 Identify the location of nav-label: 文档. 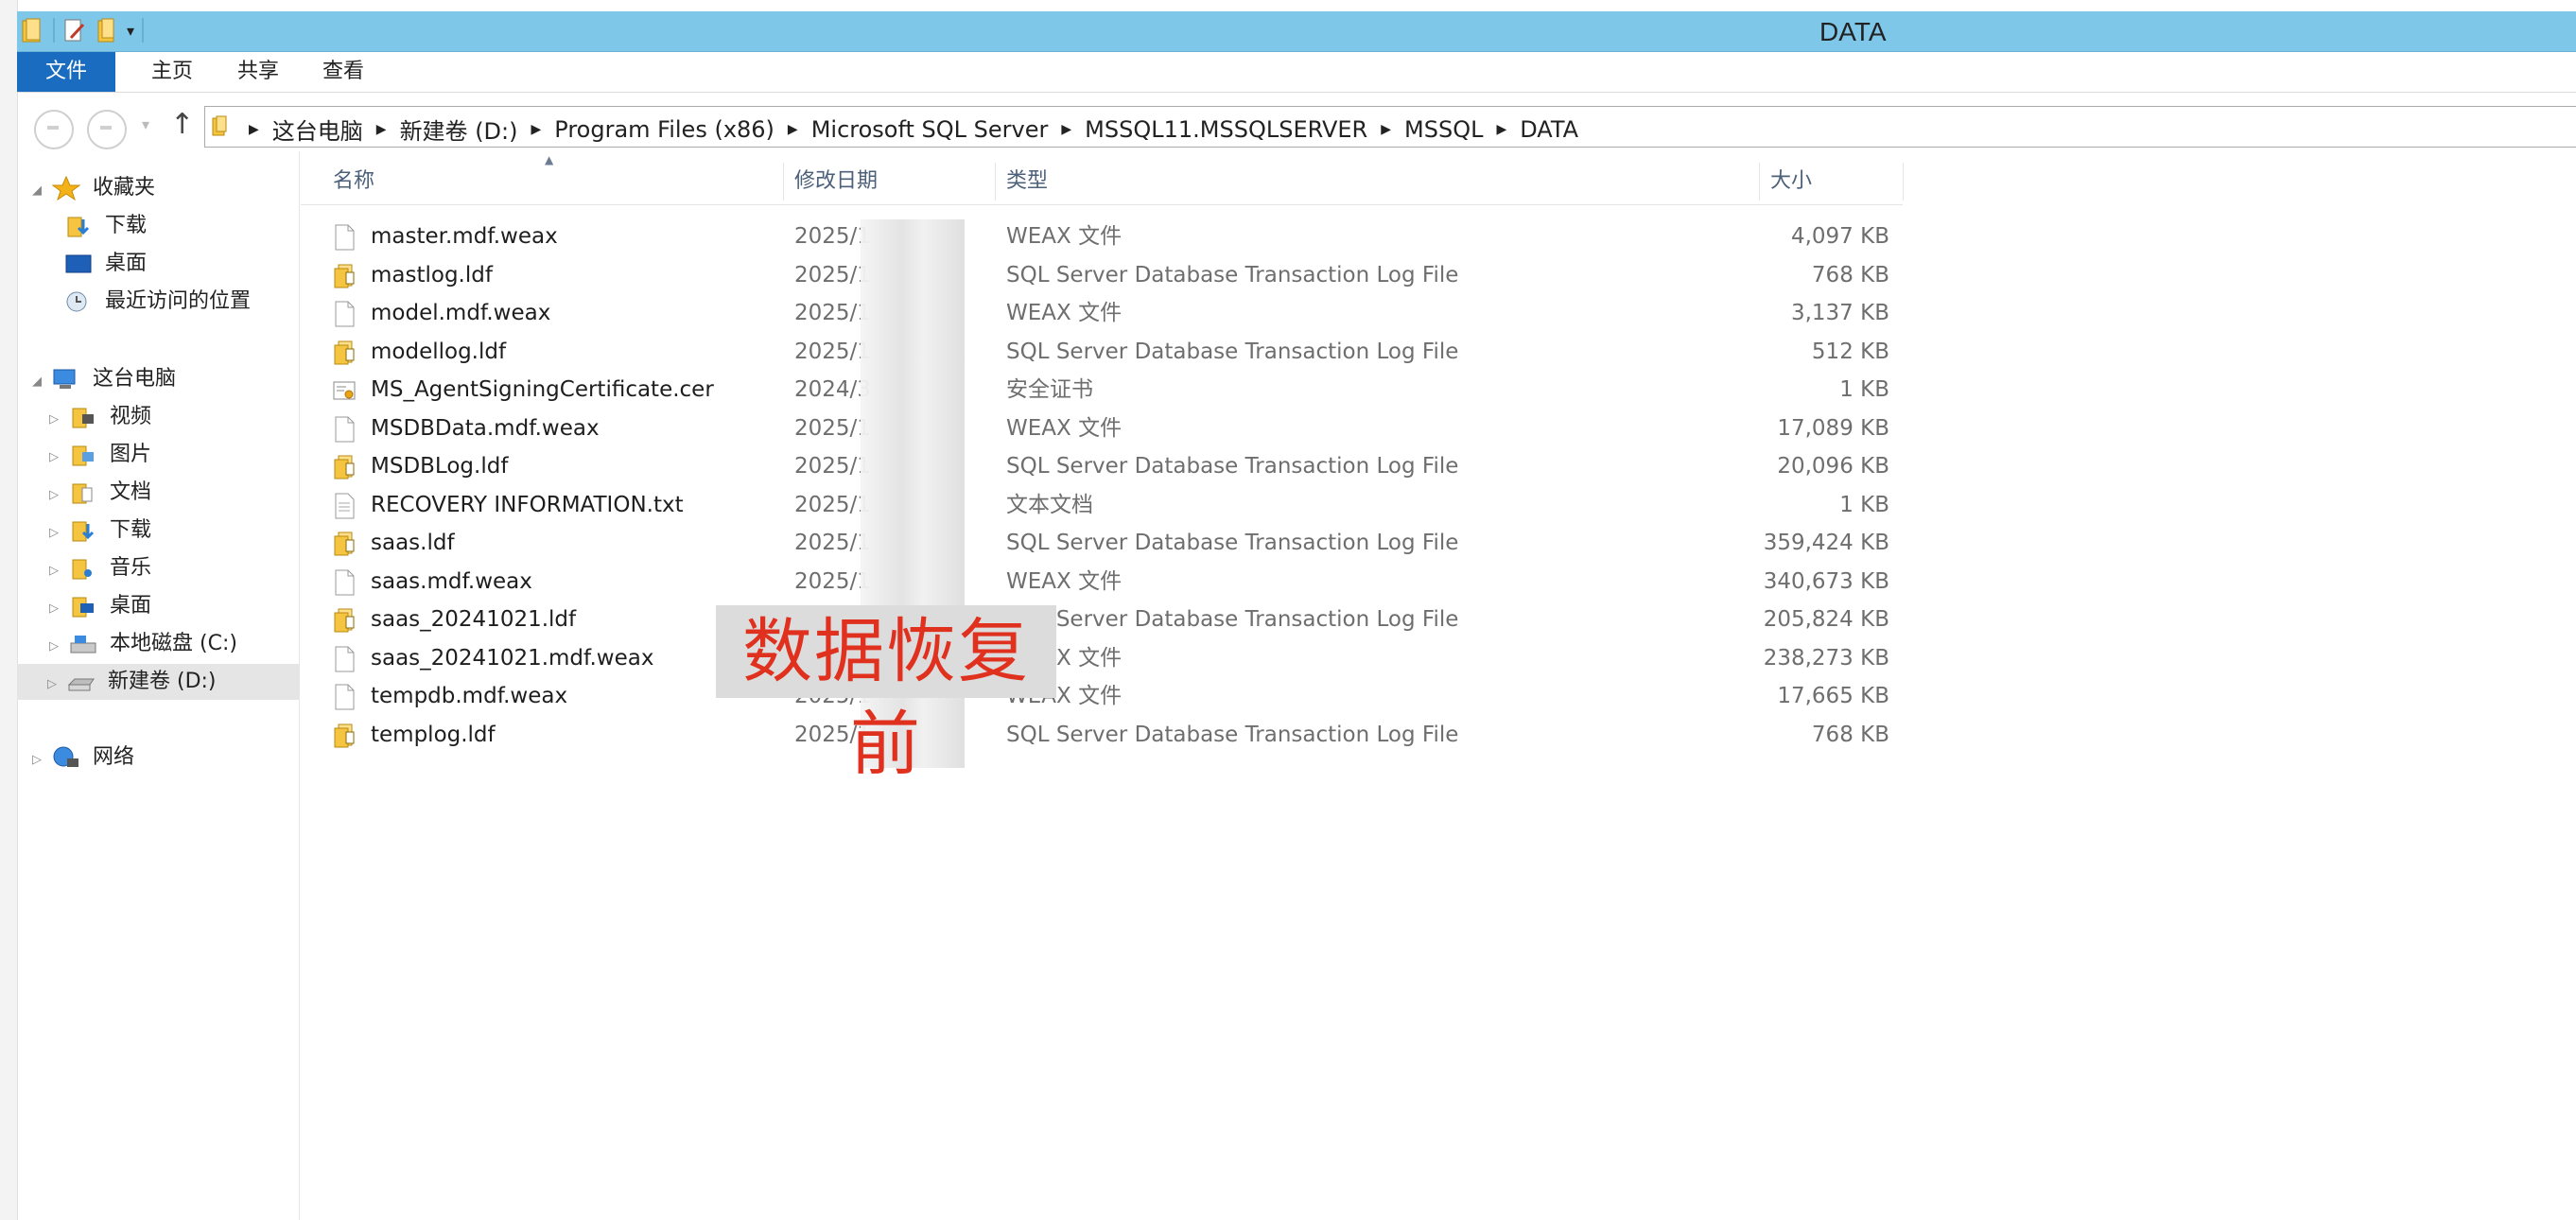
(131, 492).